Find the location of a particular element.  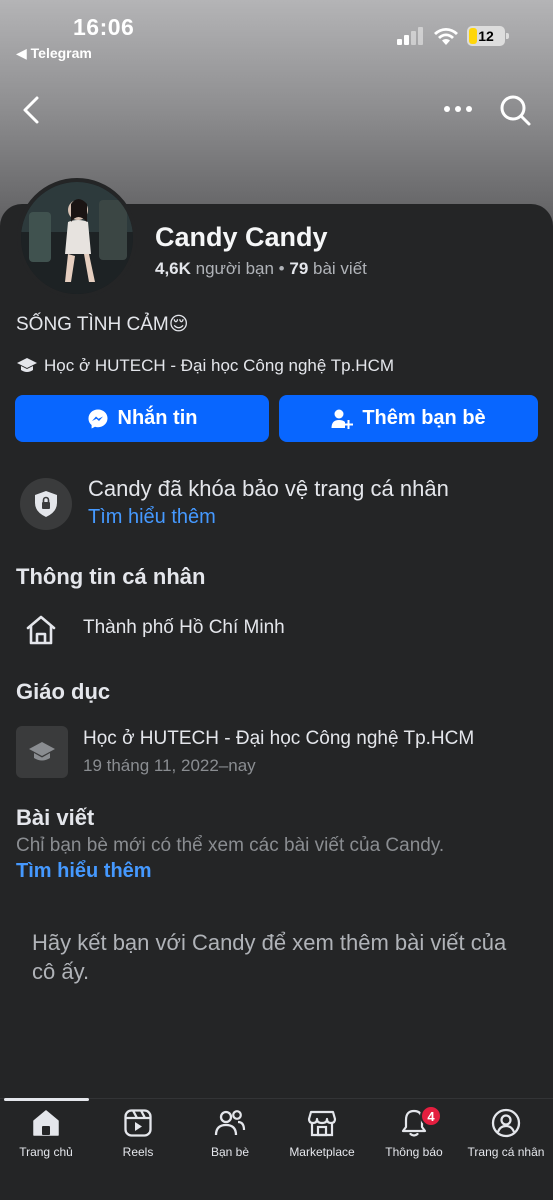

tab-profile: Trang cá nhân is located at coordinates (506, 1138).